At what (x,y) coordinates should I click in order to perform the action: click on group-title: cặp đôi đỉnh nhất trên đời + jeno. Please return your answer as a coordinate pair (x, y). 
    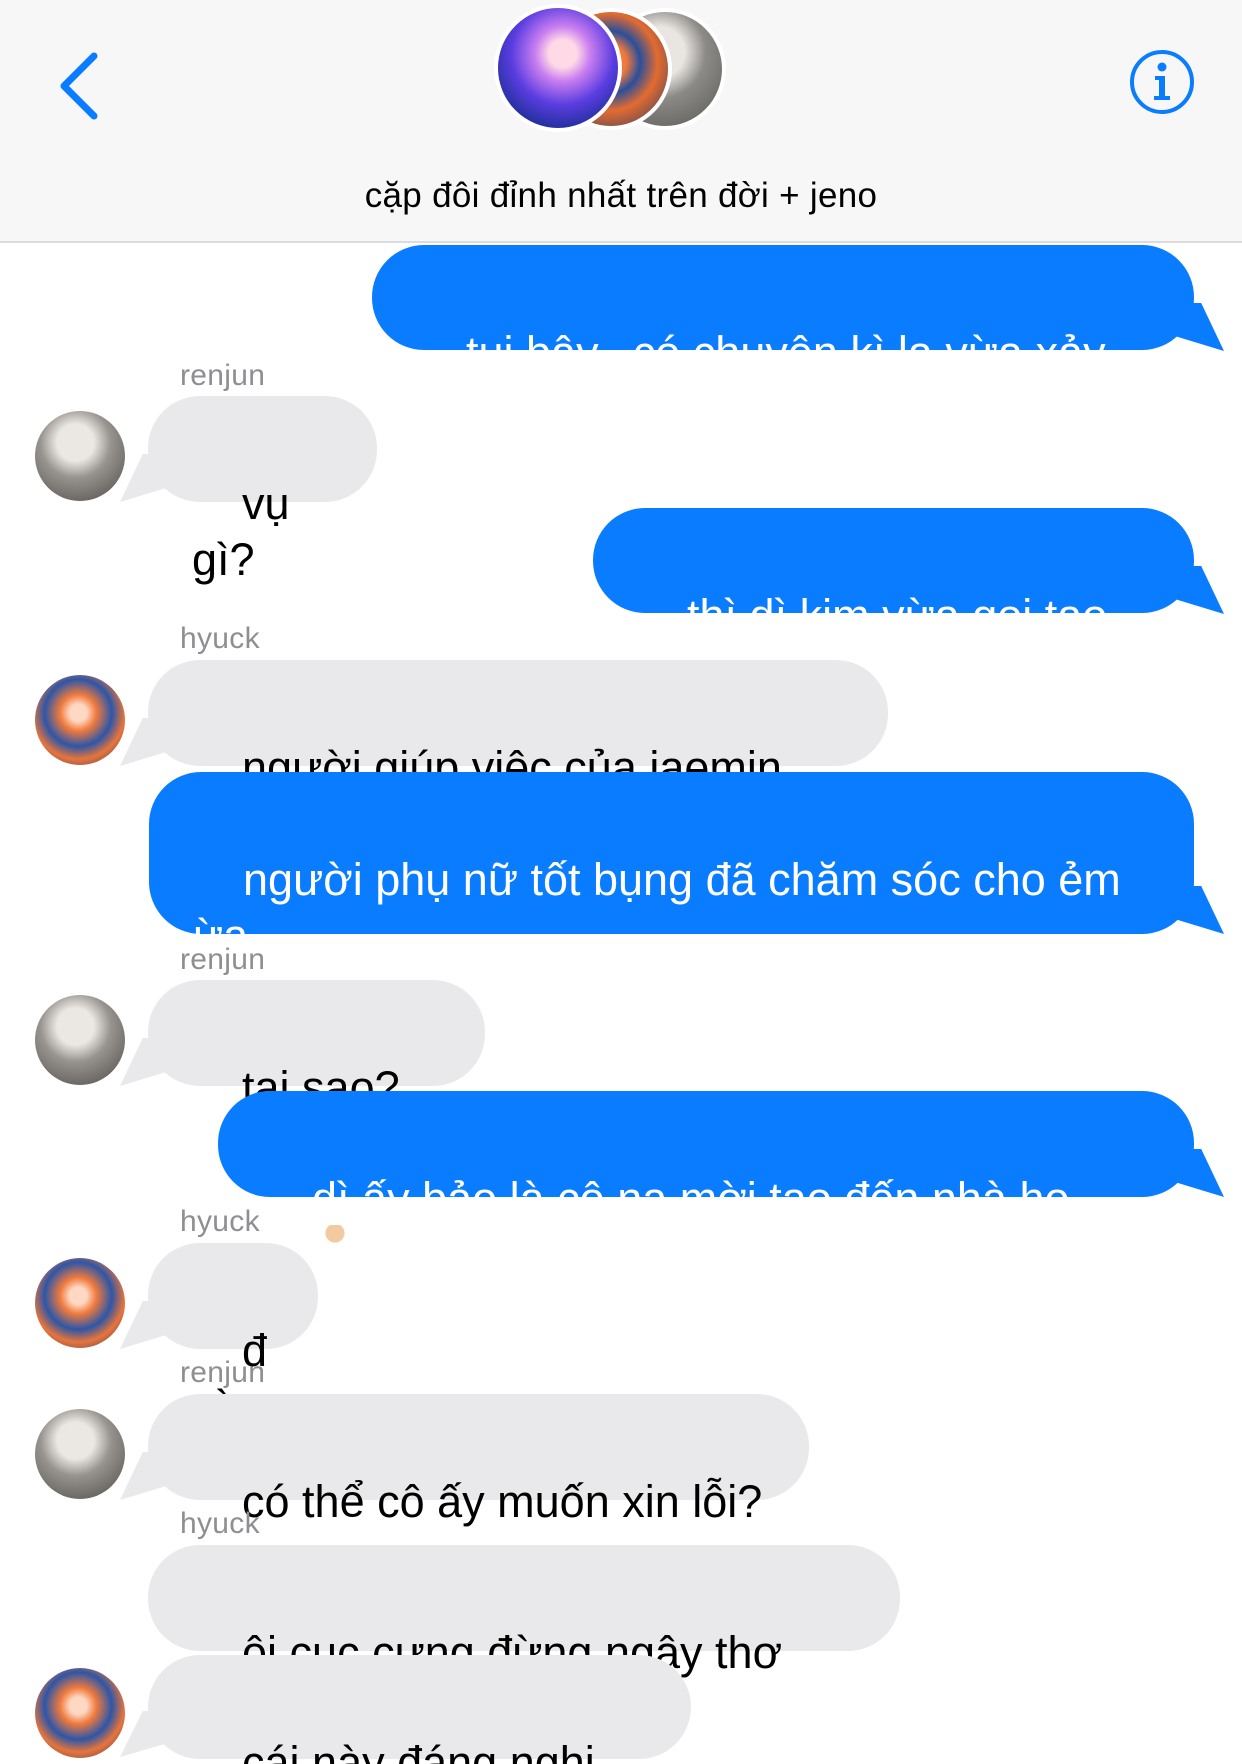
    Looking at the image, I should click on (621, 196).